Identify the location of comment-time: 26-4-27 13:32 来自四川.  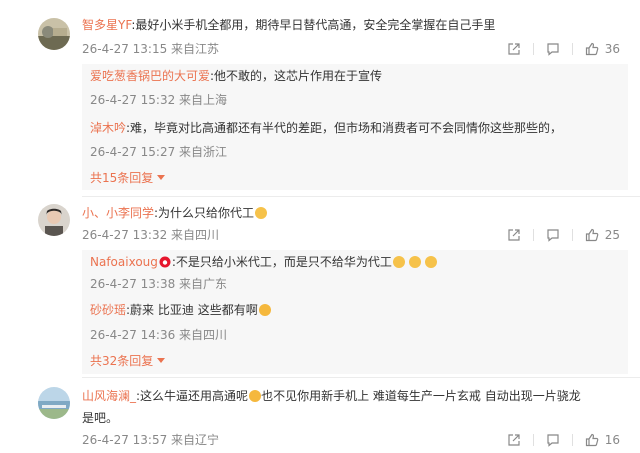
(151, 235).